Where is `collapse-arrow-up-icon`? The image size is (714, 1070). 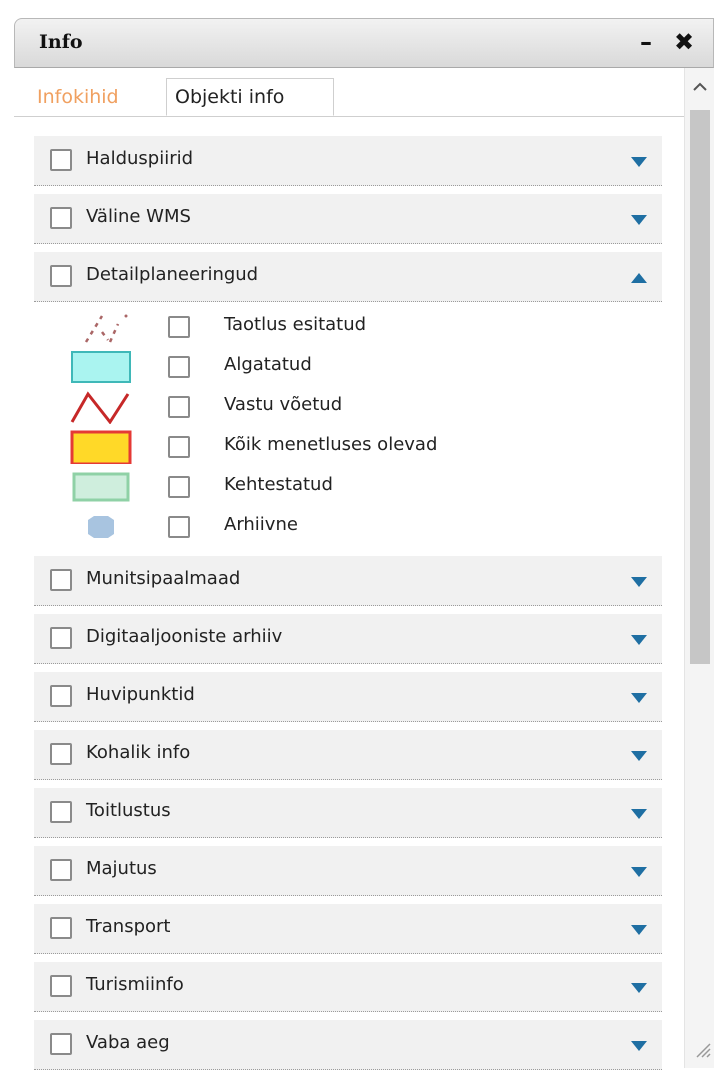
collapse-arrow-up-icon is located at coordinates (639, 278).